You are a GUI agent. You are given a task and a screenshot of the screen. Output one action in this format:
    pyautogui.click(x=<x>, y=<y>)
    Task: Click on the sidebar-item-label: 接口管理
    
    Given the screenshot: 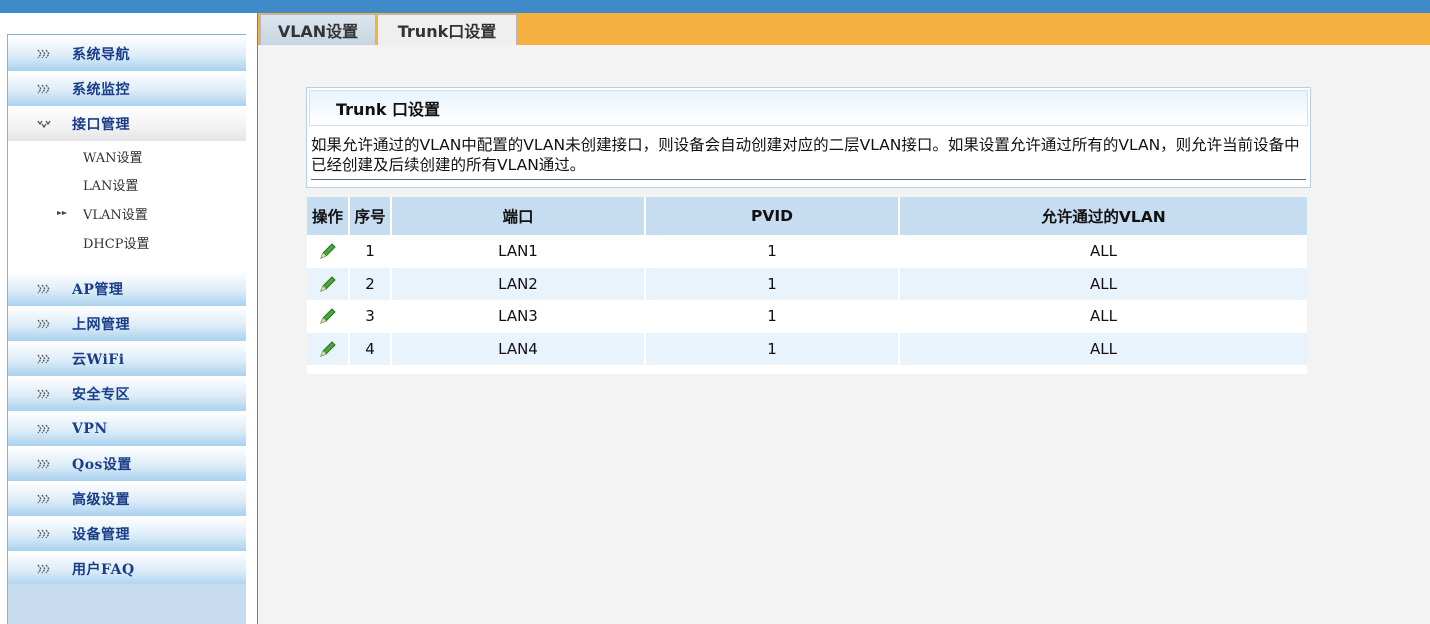 What is the action you would take?
    pyautogui.click(x=101, y=125)
    